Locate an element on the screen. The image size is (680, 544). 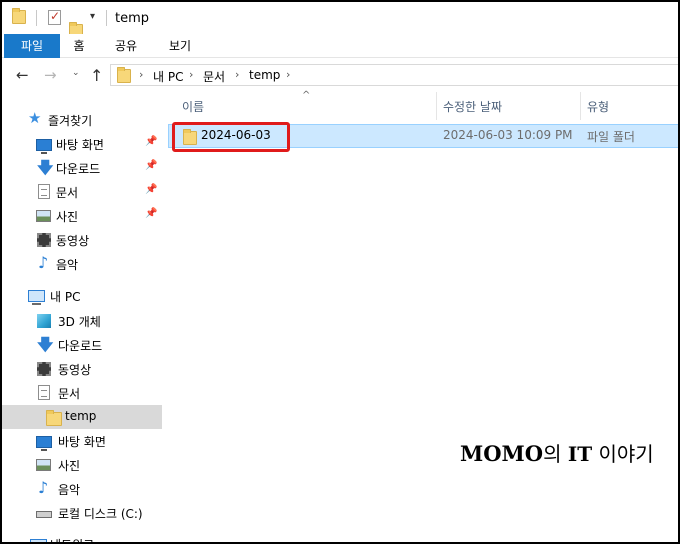
address-bar: › 내 PC › 문서 › temp › is located at coordinates (394, 75).